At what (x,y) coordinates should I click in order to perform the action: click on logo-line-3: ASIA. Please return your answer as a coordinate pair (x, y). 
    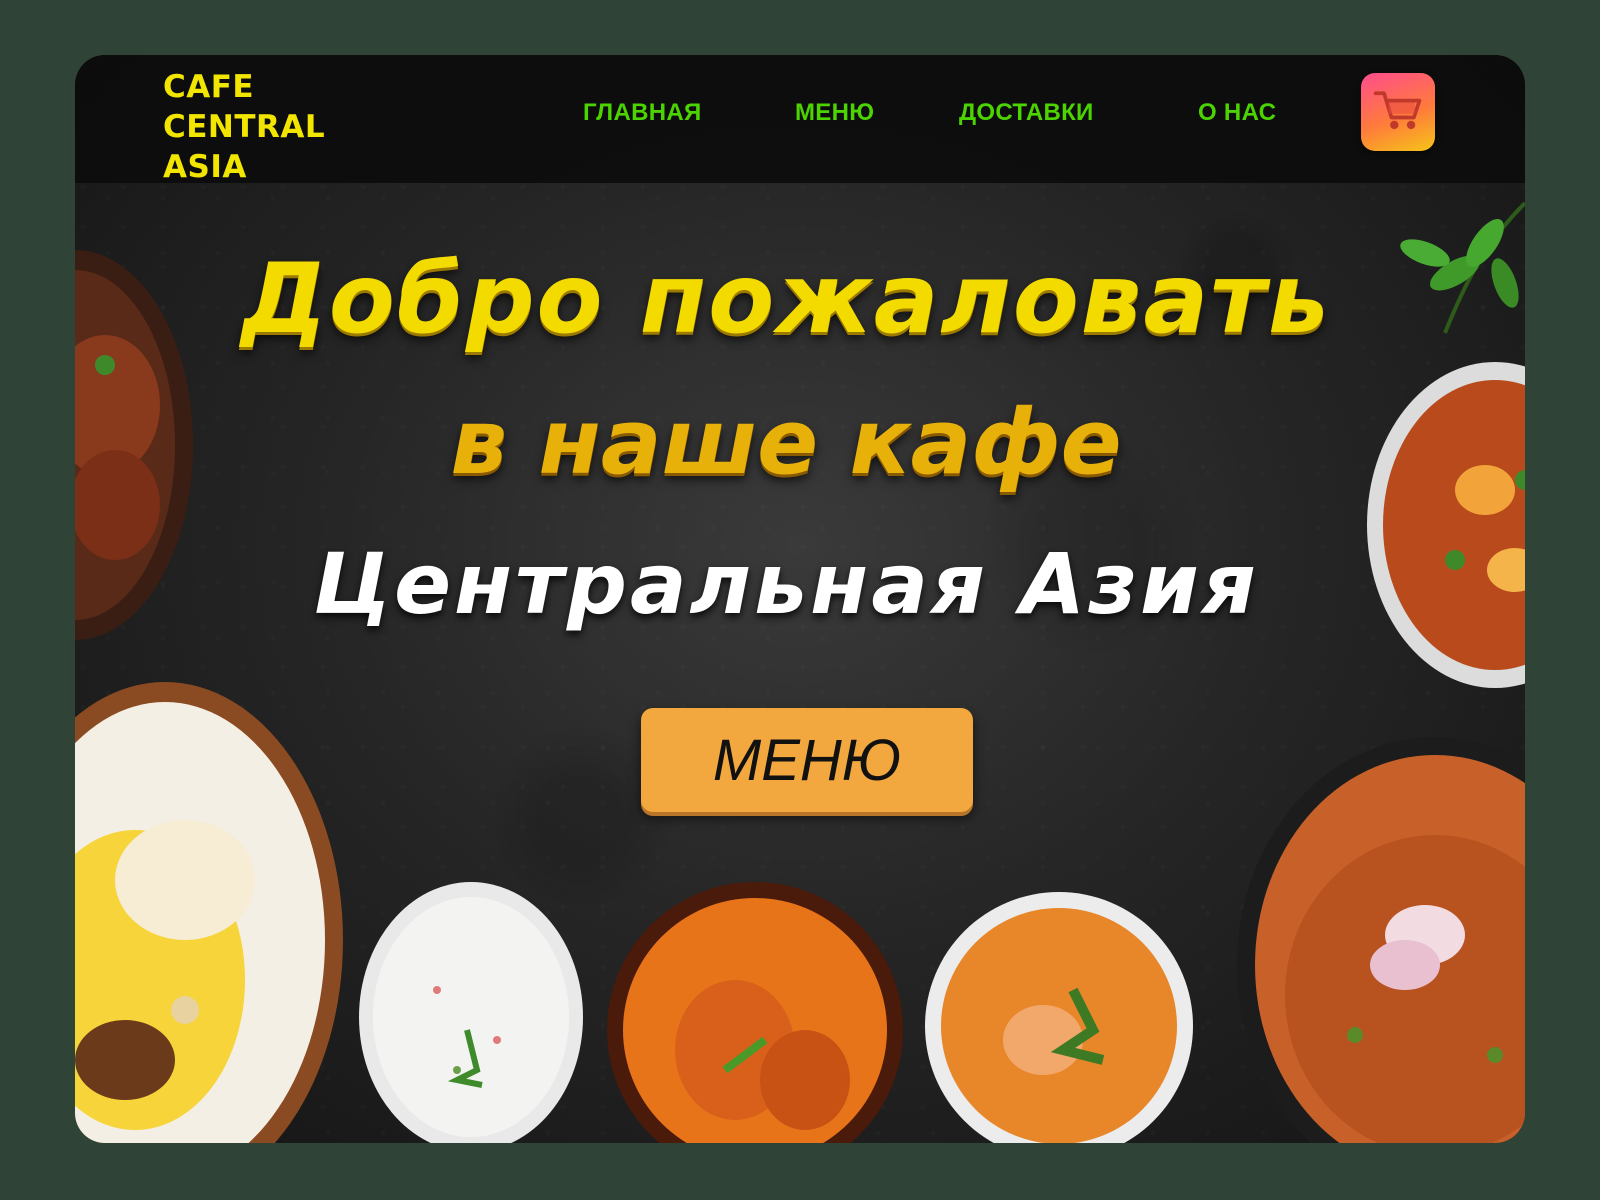
    Looking at the image, I should click on (205, 167).